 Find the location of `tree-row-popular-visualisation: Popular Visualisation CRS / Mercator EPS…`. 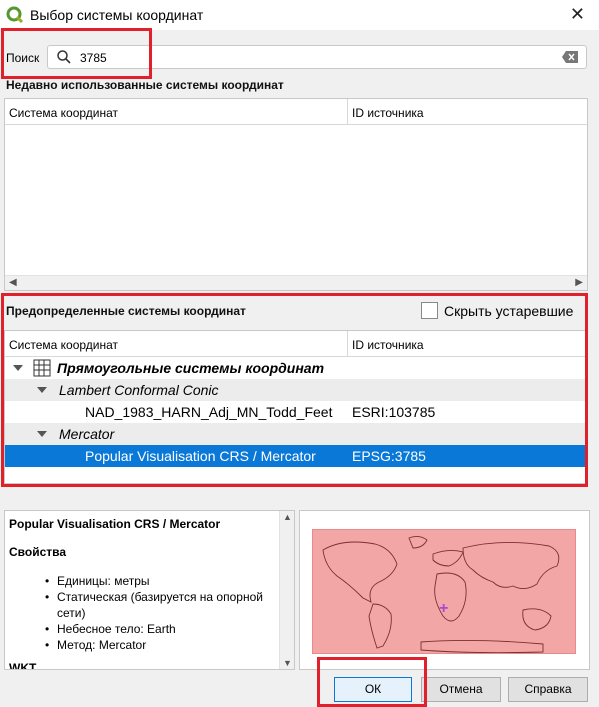

tree-row-popular-visualisation: Popular Visualisation CRS / Mercator EPS… is located at coordinates (296, 456).